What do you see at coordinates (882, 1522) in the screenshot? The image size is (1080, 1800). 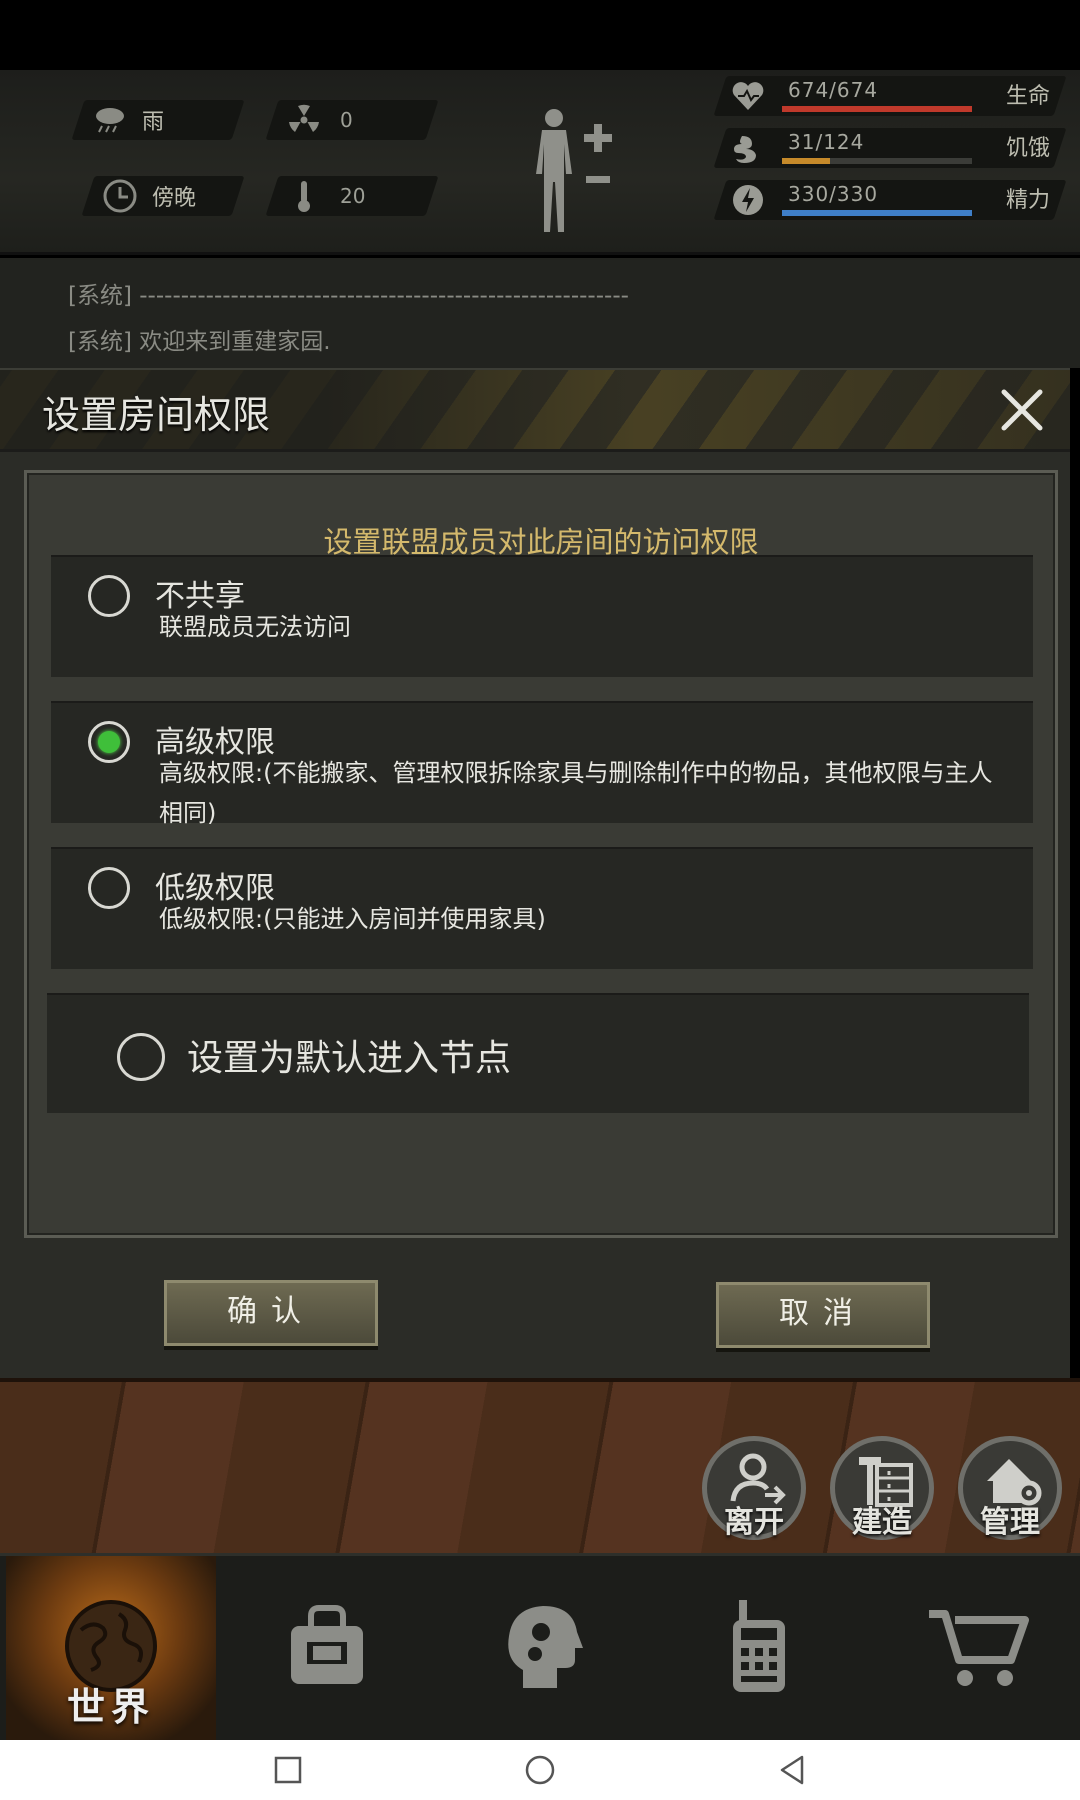 I see `build-label: 建造` at bounding box center [882, 1522].